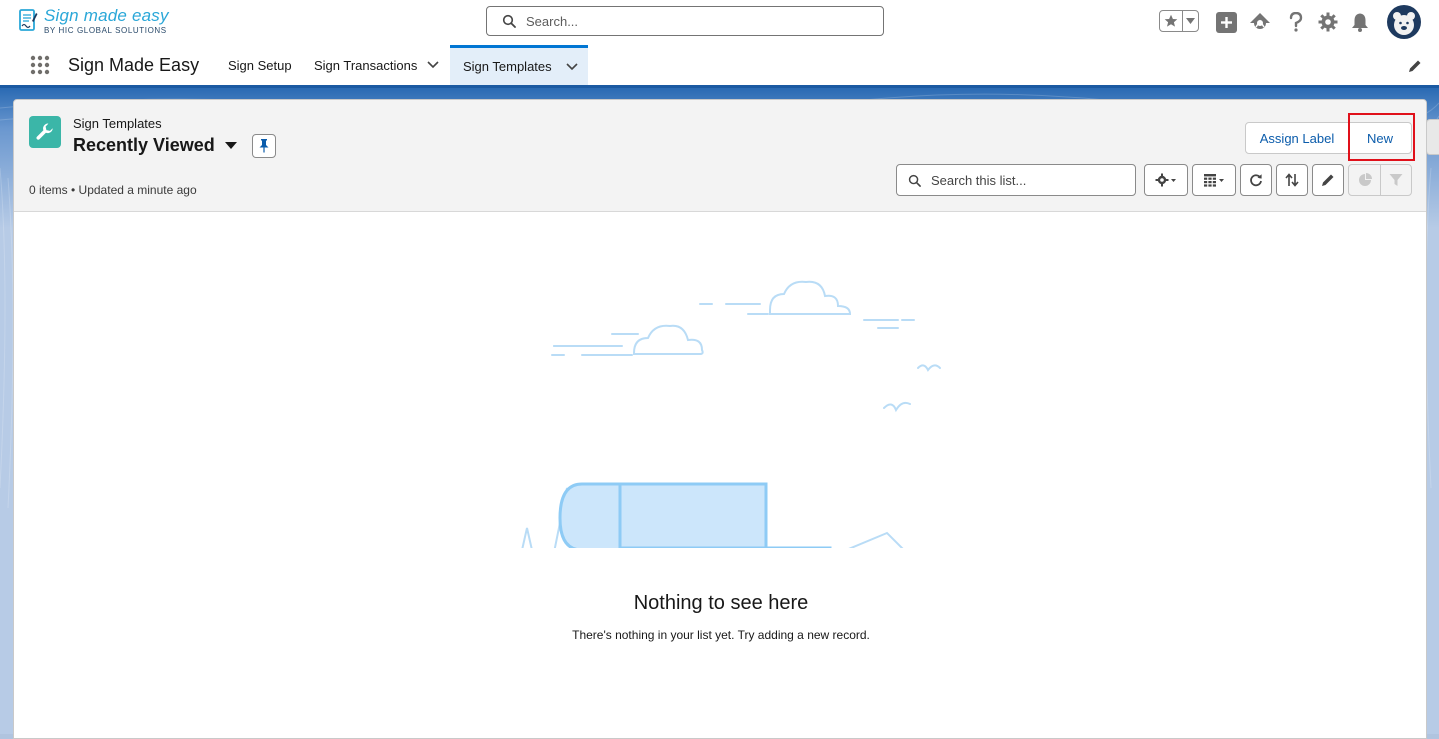 This screenshot has height=739, width=1439. Describe the element at coordinates (1171, 21) in the screenshot. I see `favorites-star-icon` at that location.